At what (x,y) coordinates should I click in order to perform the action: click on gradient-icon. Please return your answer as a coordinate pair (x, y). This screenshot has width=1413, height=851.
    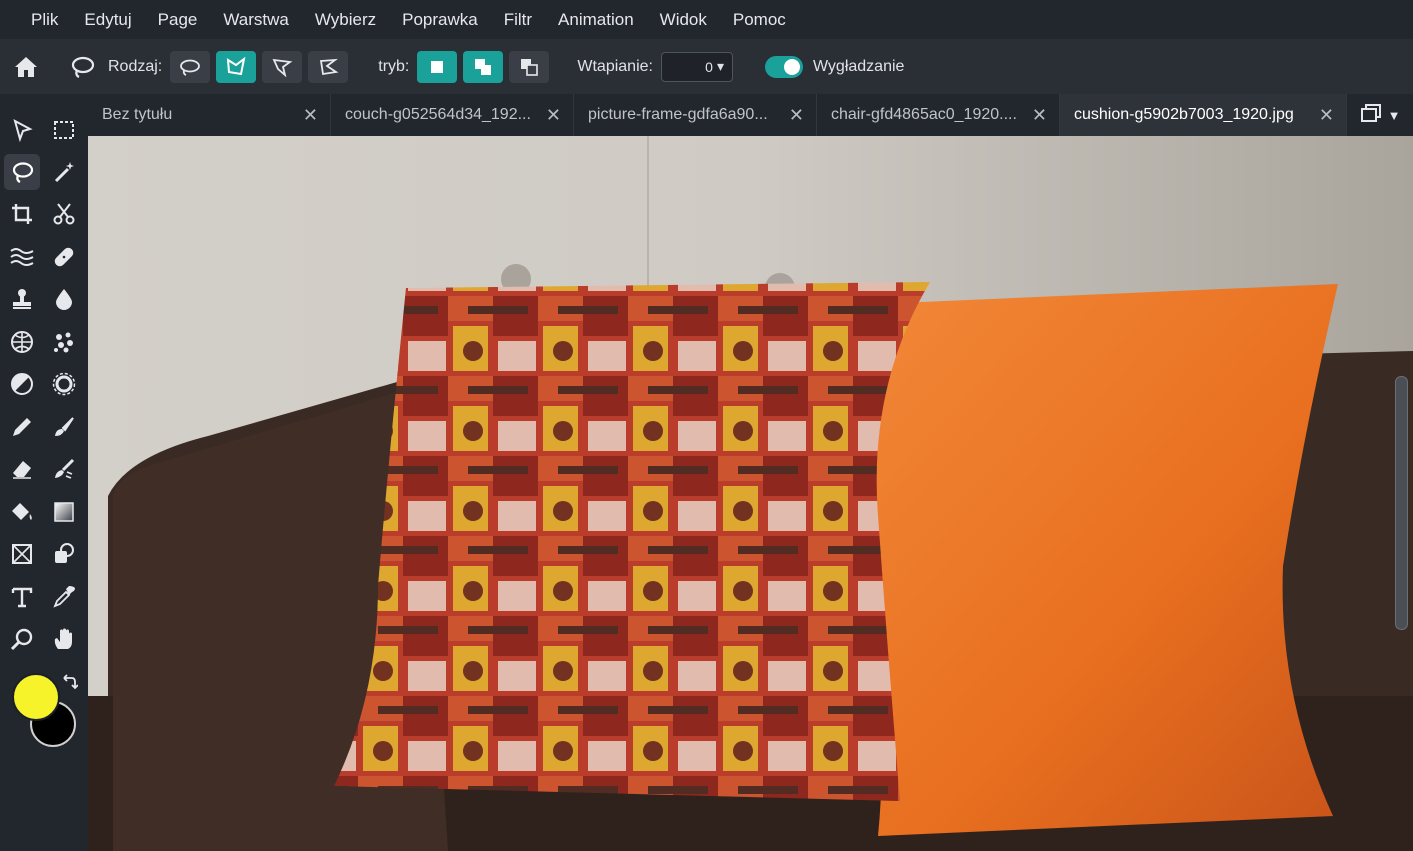
    Looking at the image, I should click on (64, 512).